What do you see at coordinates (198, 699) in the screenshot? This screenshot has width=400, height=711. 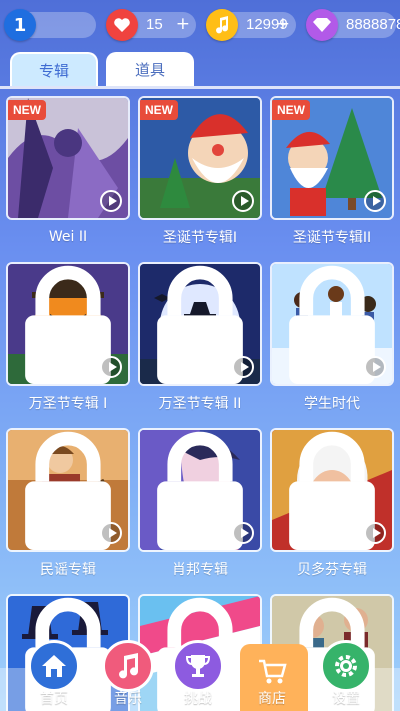 I see `nav-challenge-label: 挑战` at bounding box center [198, 699].